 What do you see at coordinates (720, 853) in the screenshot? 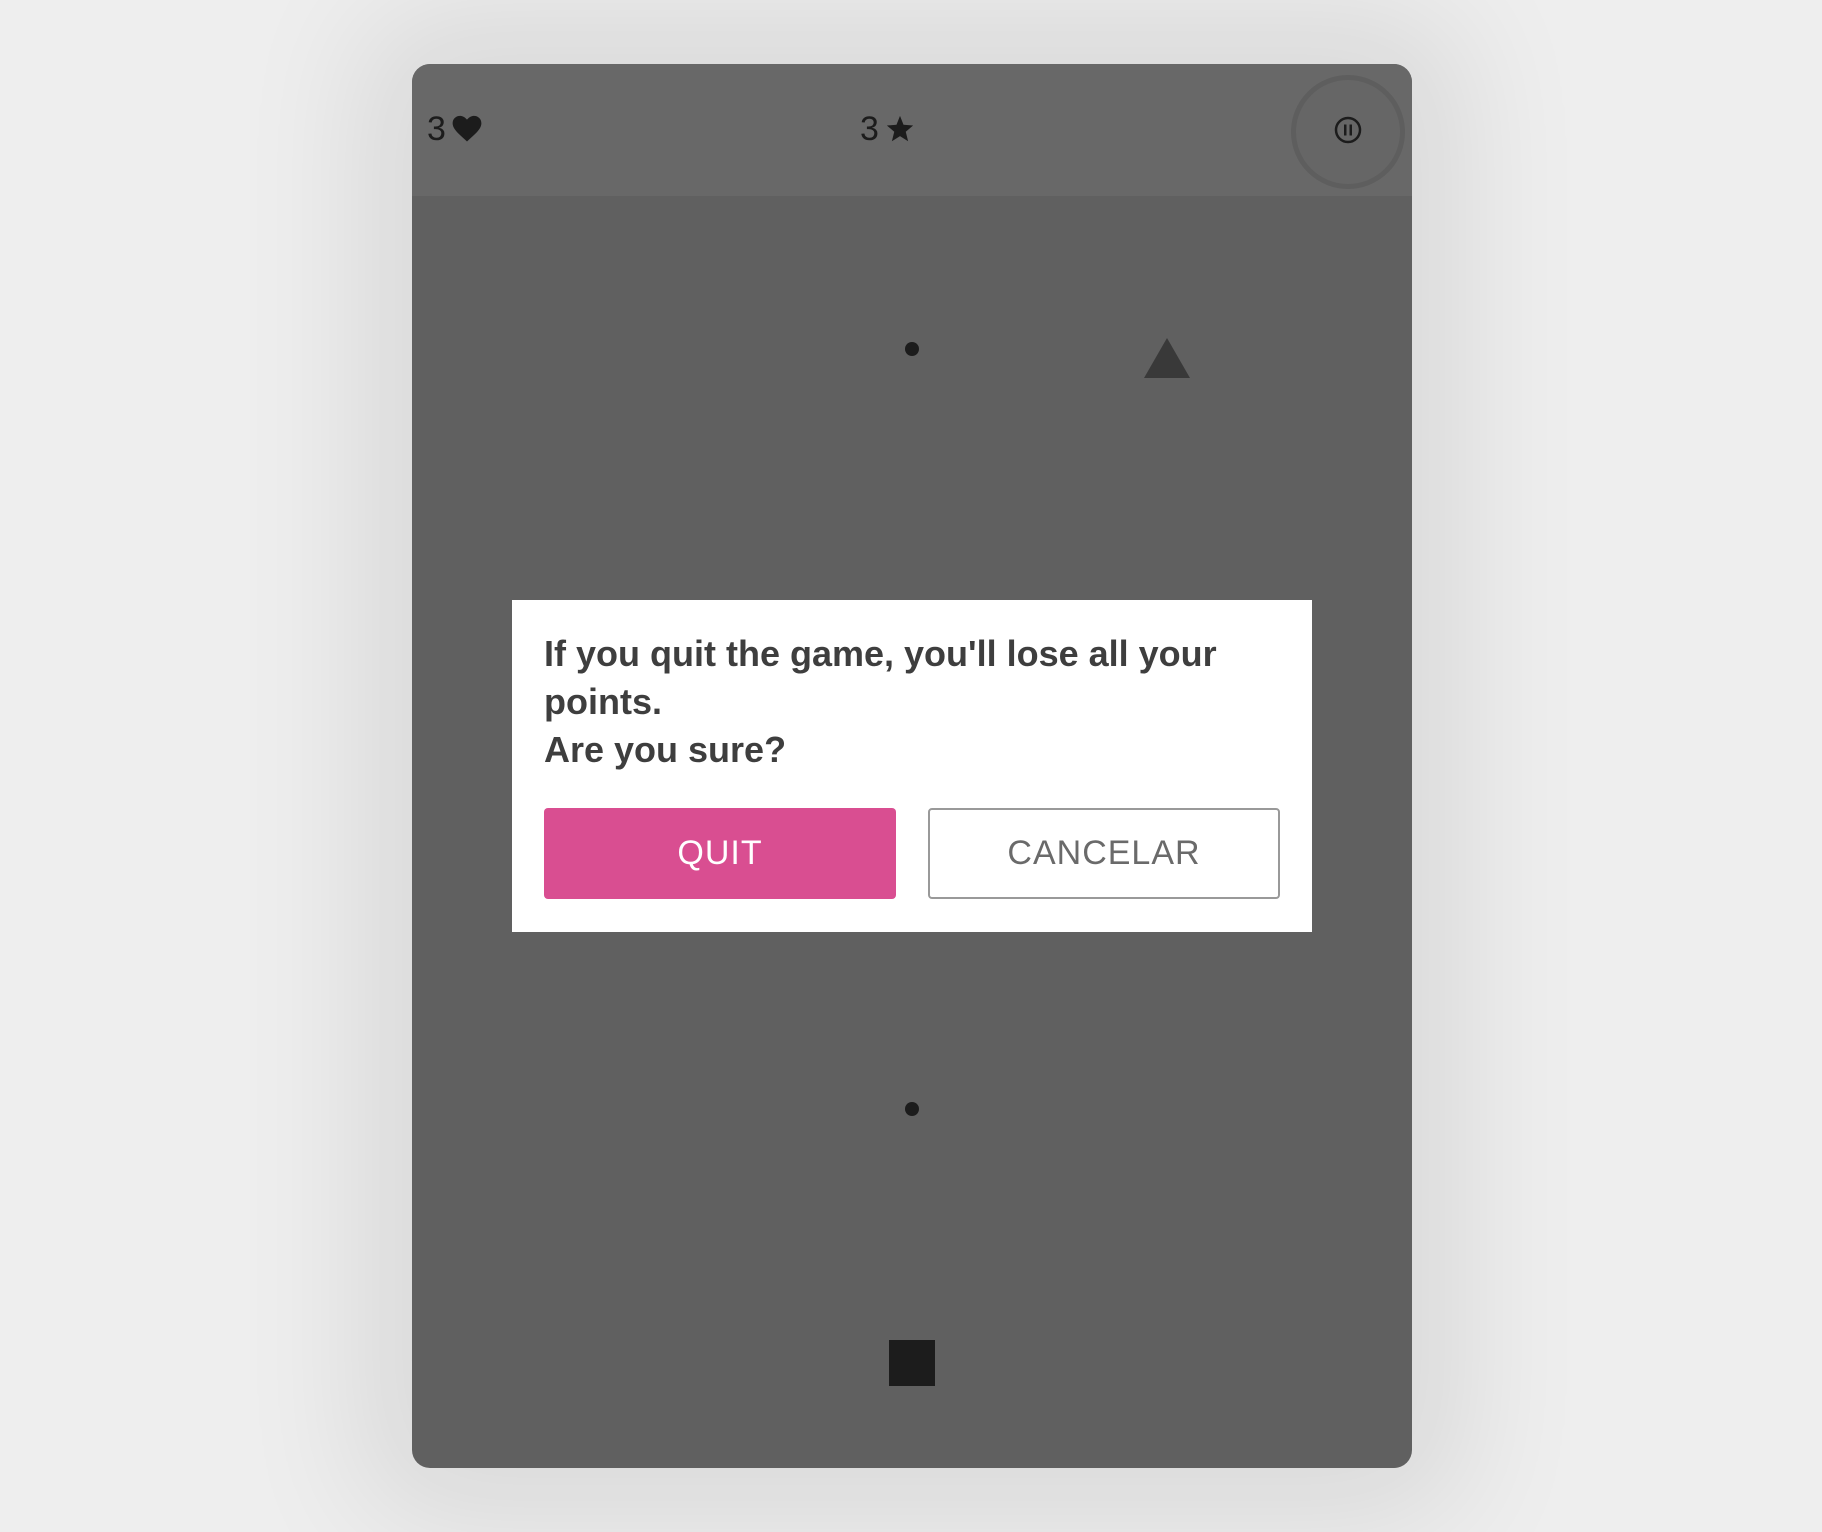
I see `quit-button: QUIT` at bounding box center [720, 853].